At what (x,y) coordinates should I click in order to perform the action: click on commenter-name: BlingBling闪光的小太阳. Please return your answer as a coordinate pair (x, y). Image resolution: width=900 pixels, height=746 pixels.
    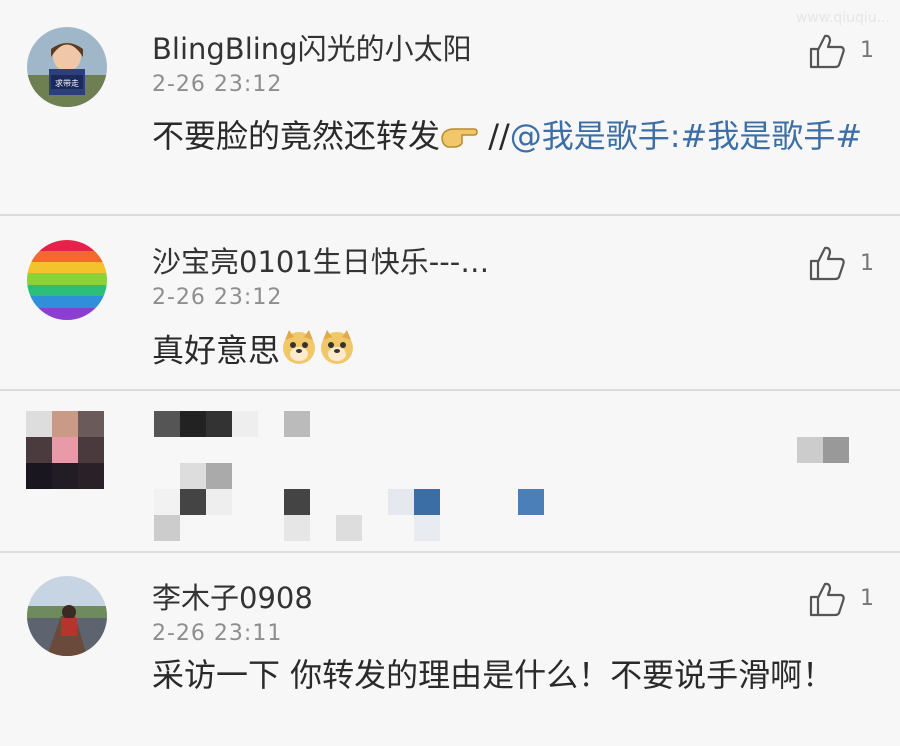
    Looking at the image, I should click on (312, 47).